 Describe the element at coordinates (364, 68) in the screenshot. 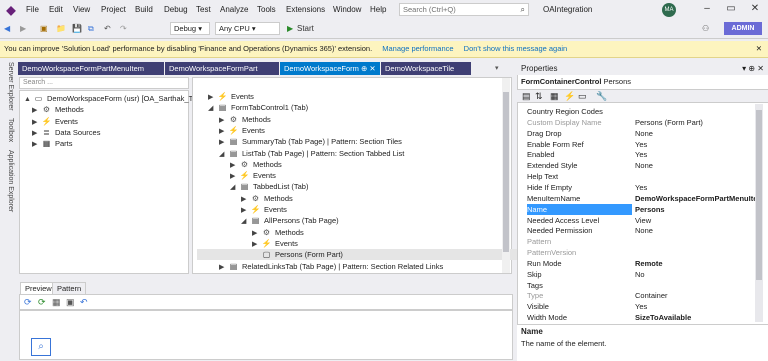

I see `pin-icon: ⊕` at that location.